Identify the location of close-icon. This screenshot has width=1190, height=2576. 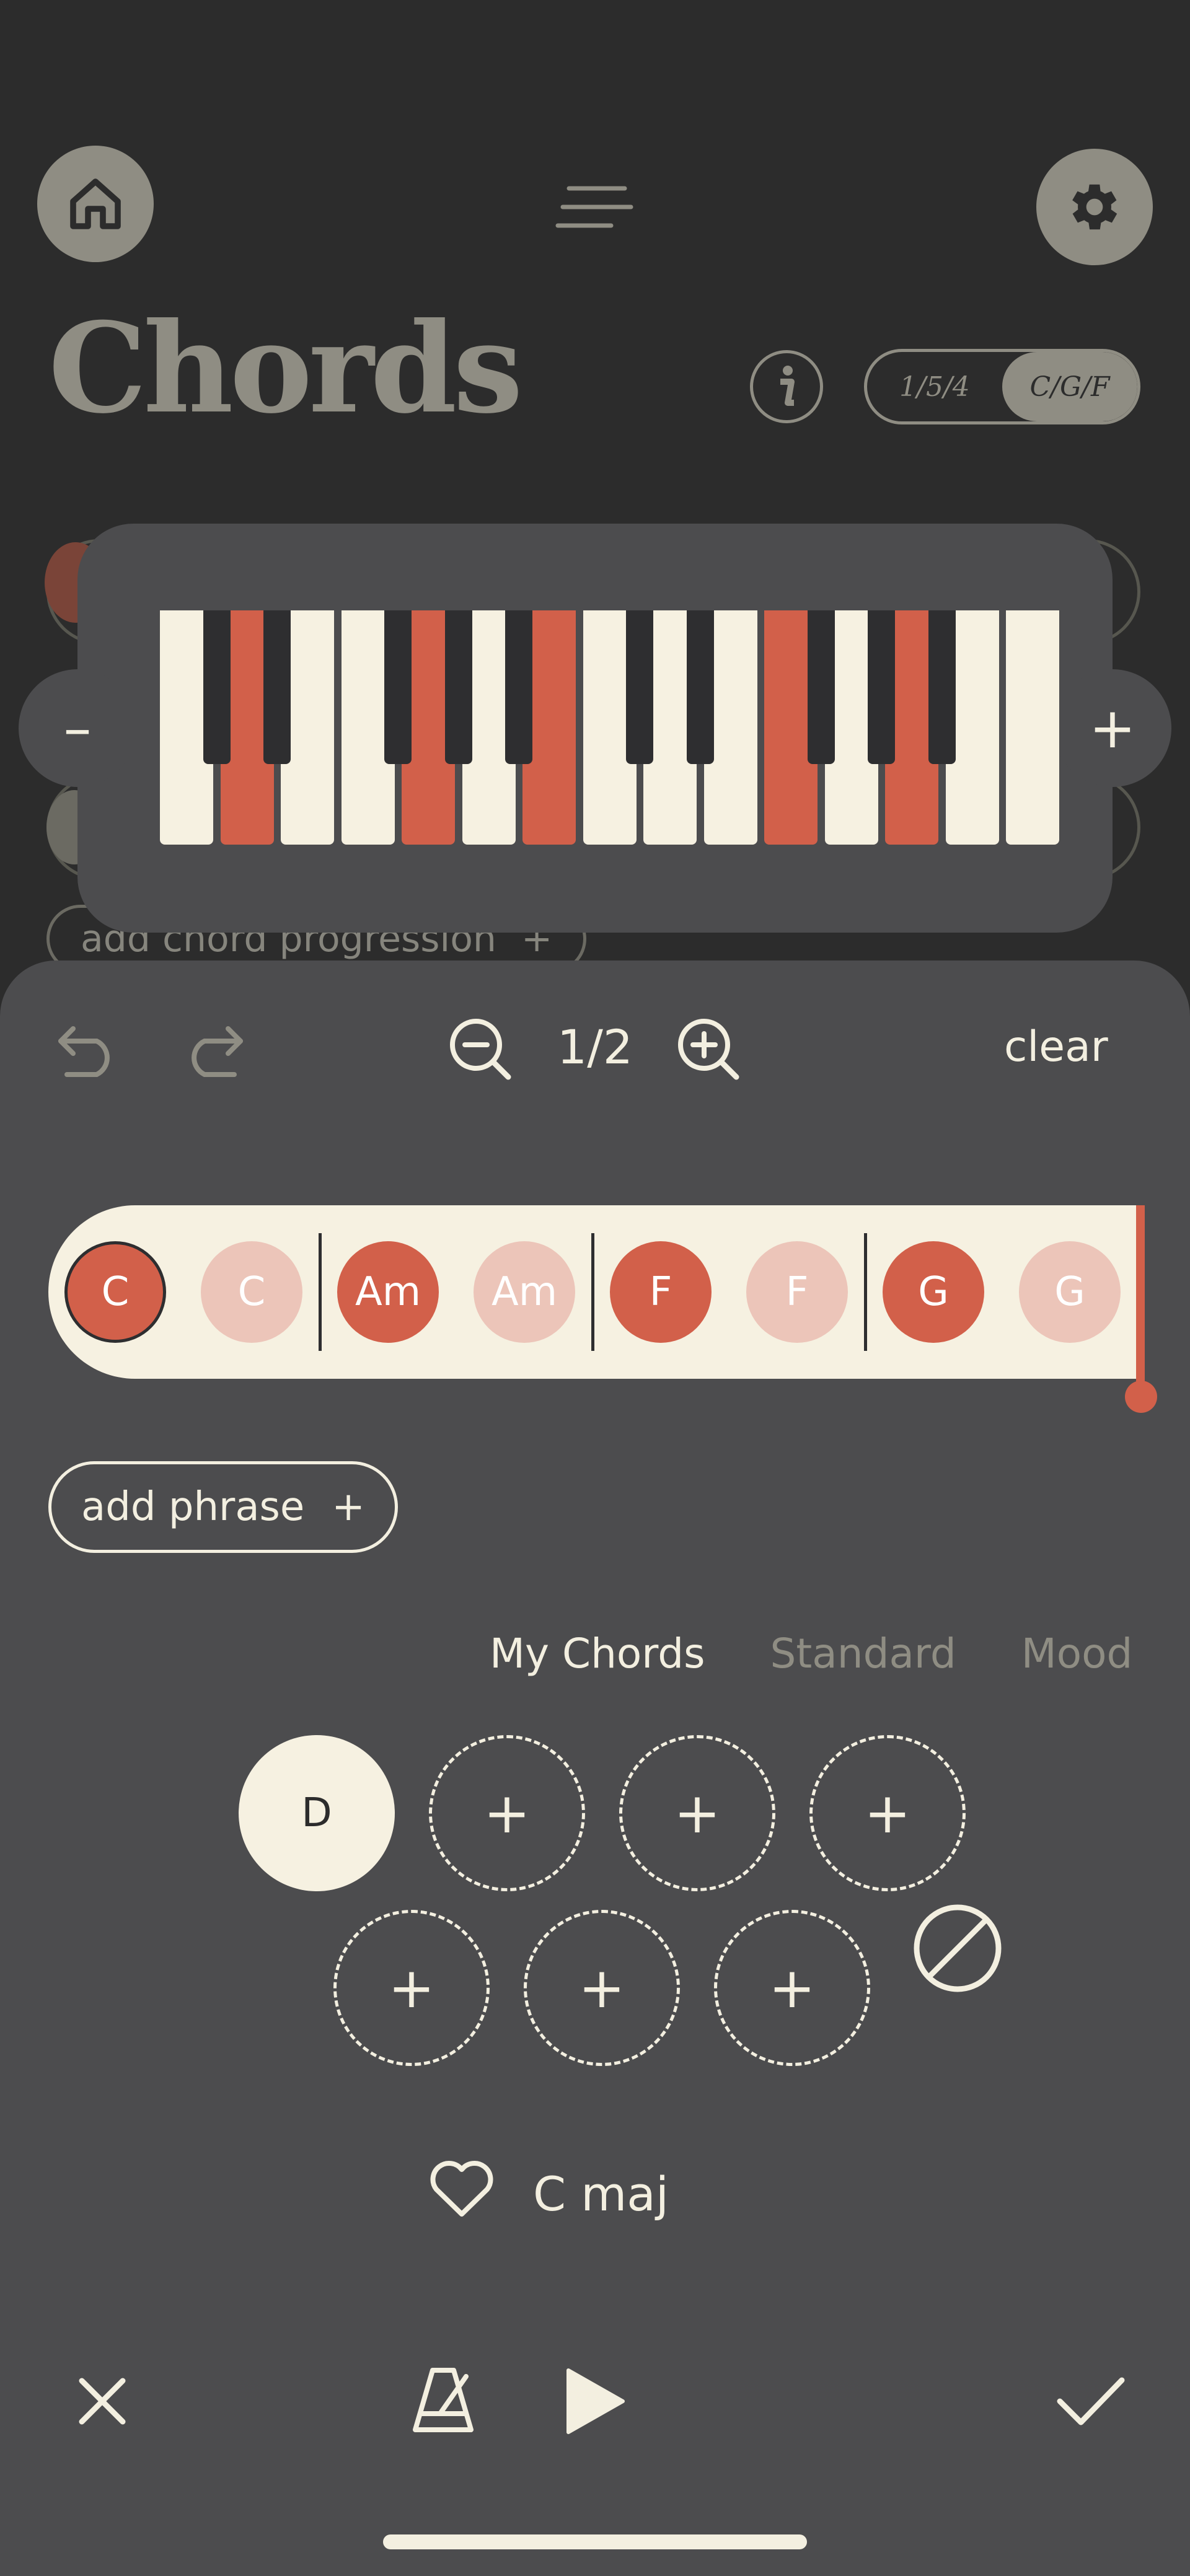
(102, 2401).